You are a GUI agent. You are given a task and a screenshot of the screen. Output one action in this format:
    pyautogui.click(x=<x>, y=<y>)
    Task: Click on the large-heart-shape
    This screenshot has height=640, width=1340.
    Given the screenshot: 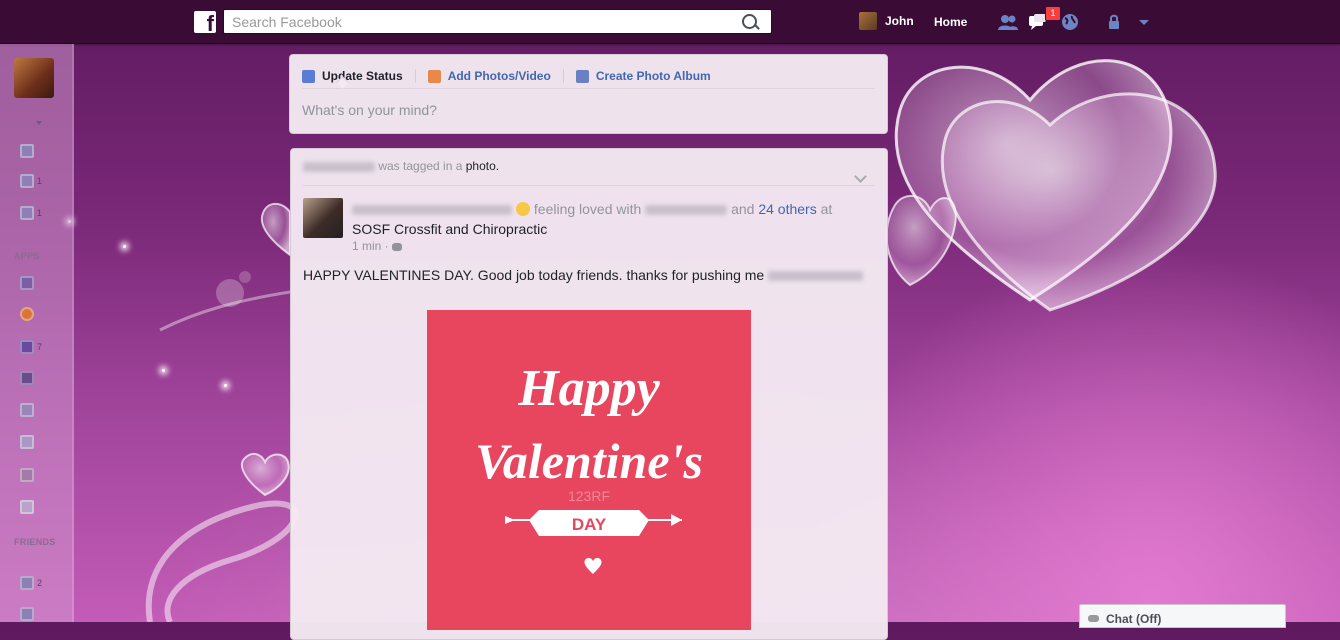 What is the action you would take?
    pyautogui.click(x=1078, y=202)
    